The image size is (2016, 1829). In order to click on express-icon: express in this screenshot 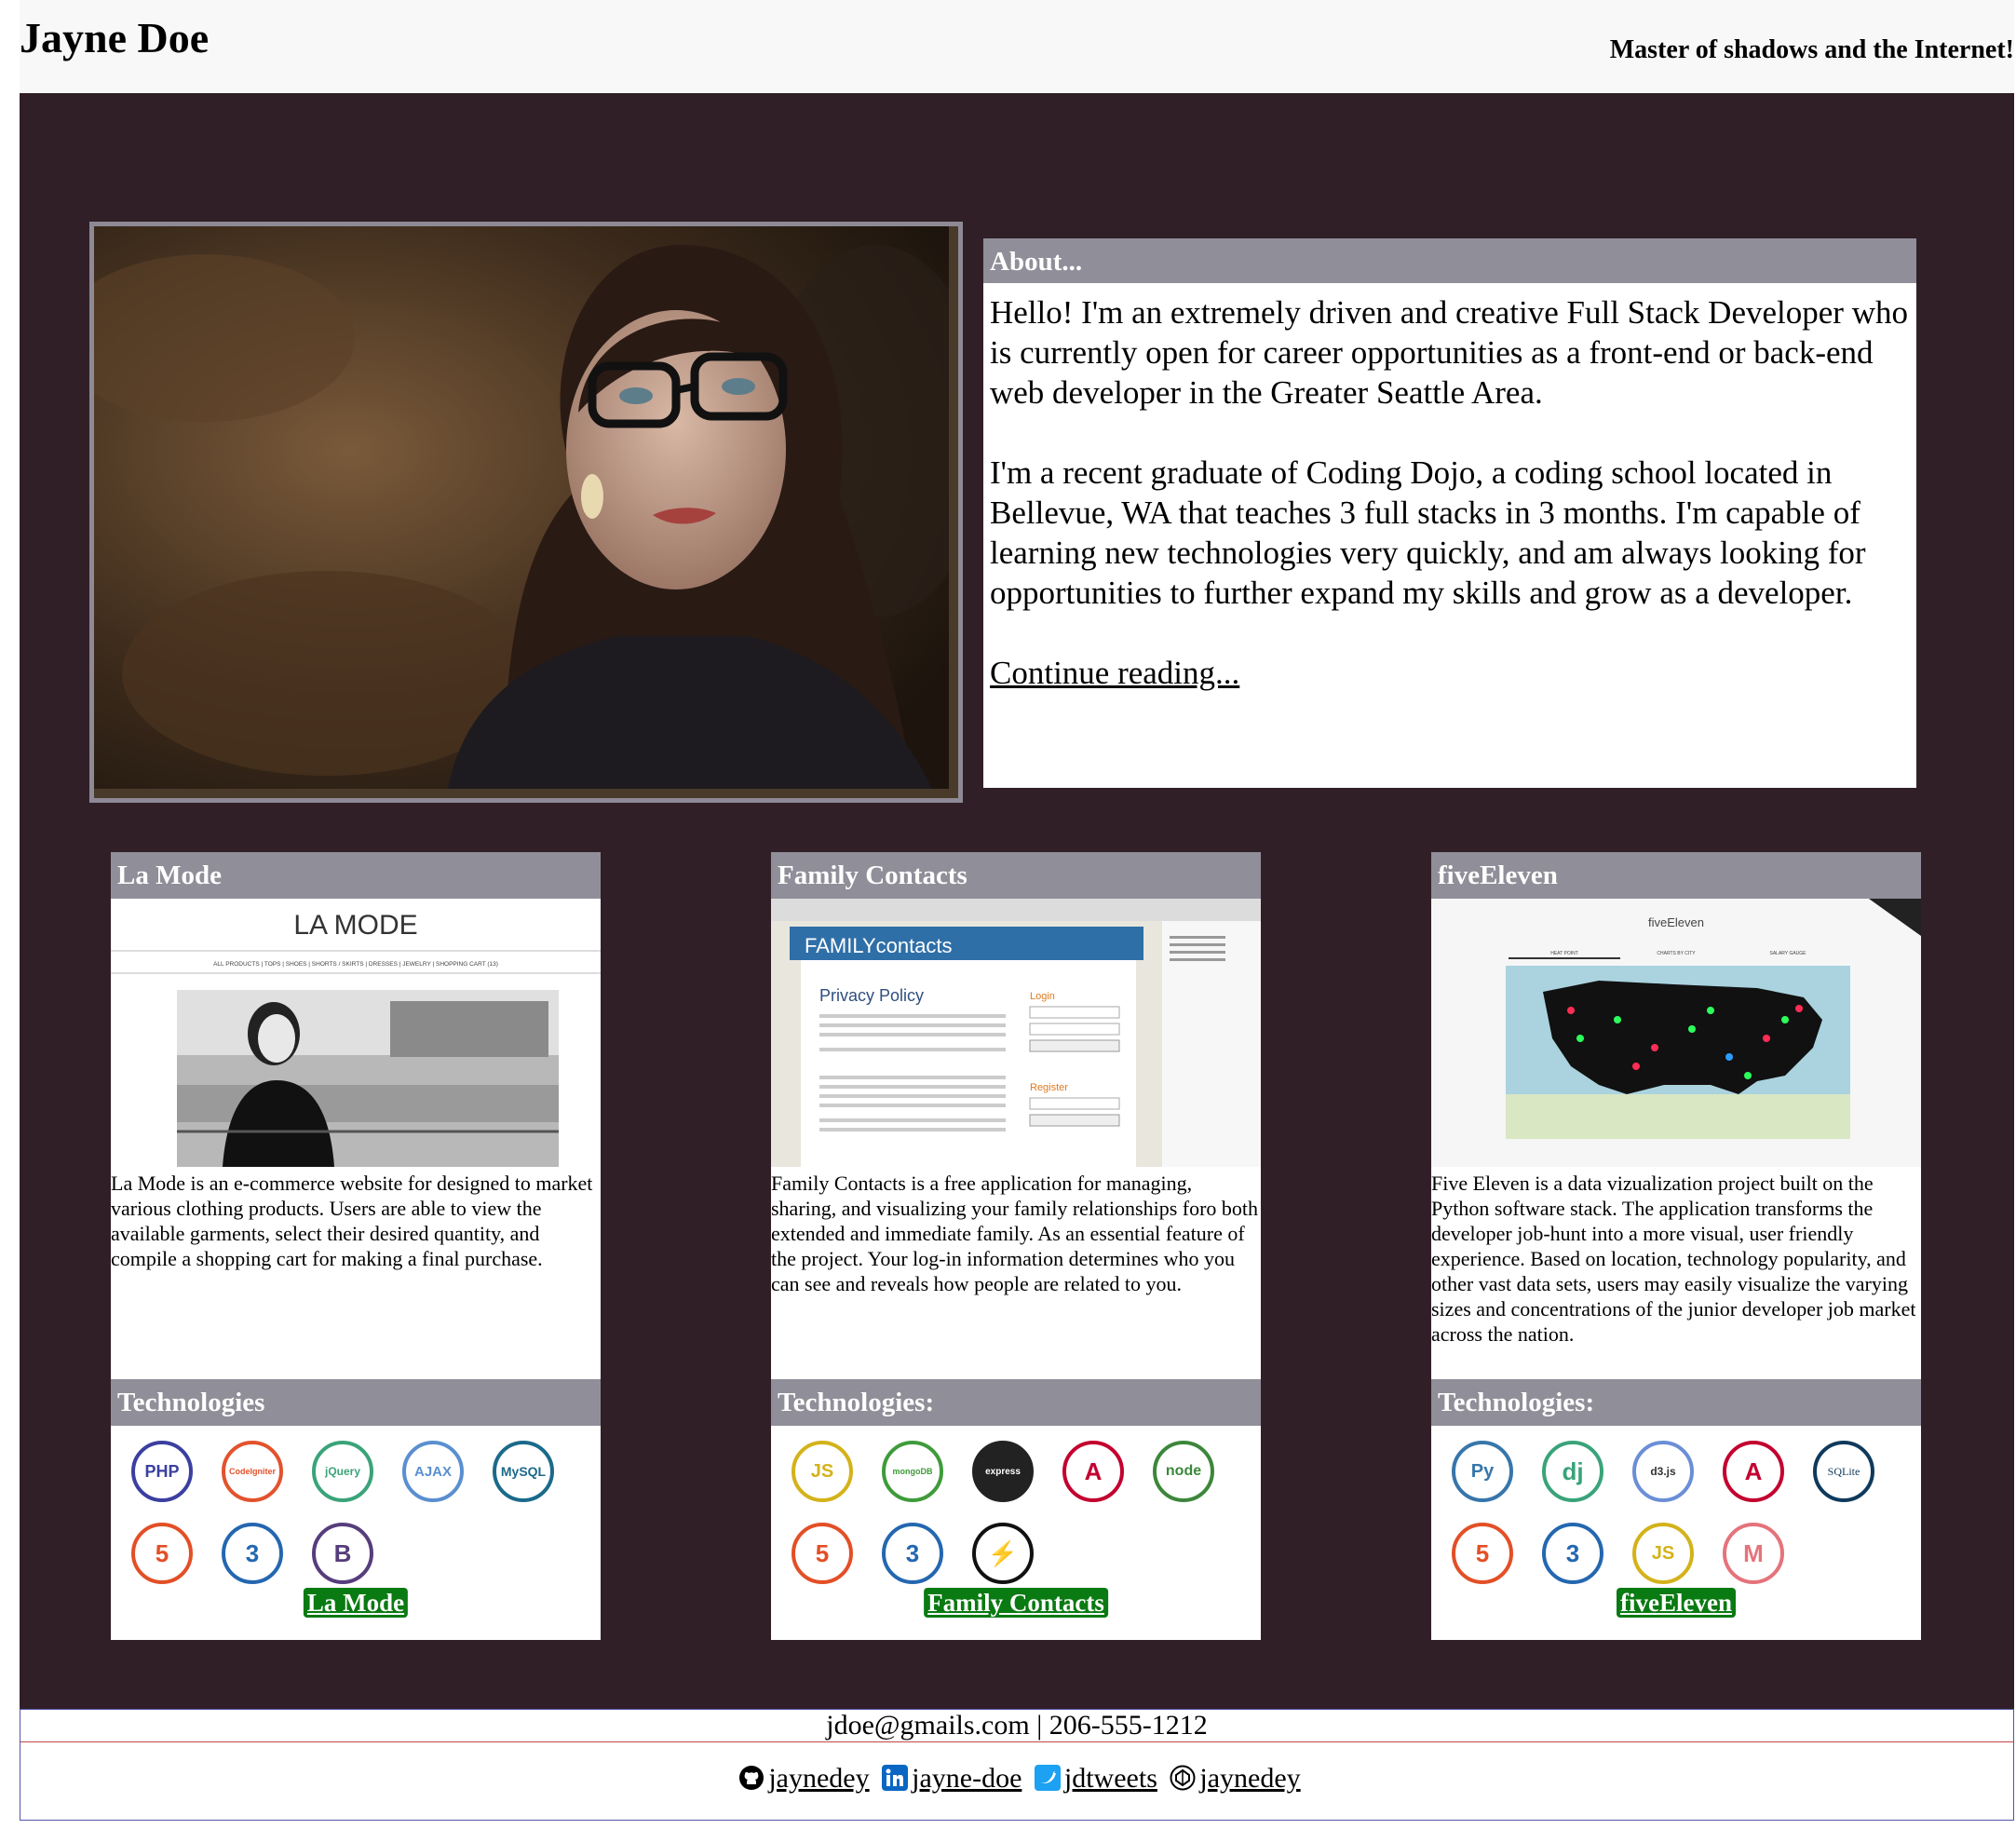, I will do `click(1003, 1471)`.